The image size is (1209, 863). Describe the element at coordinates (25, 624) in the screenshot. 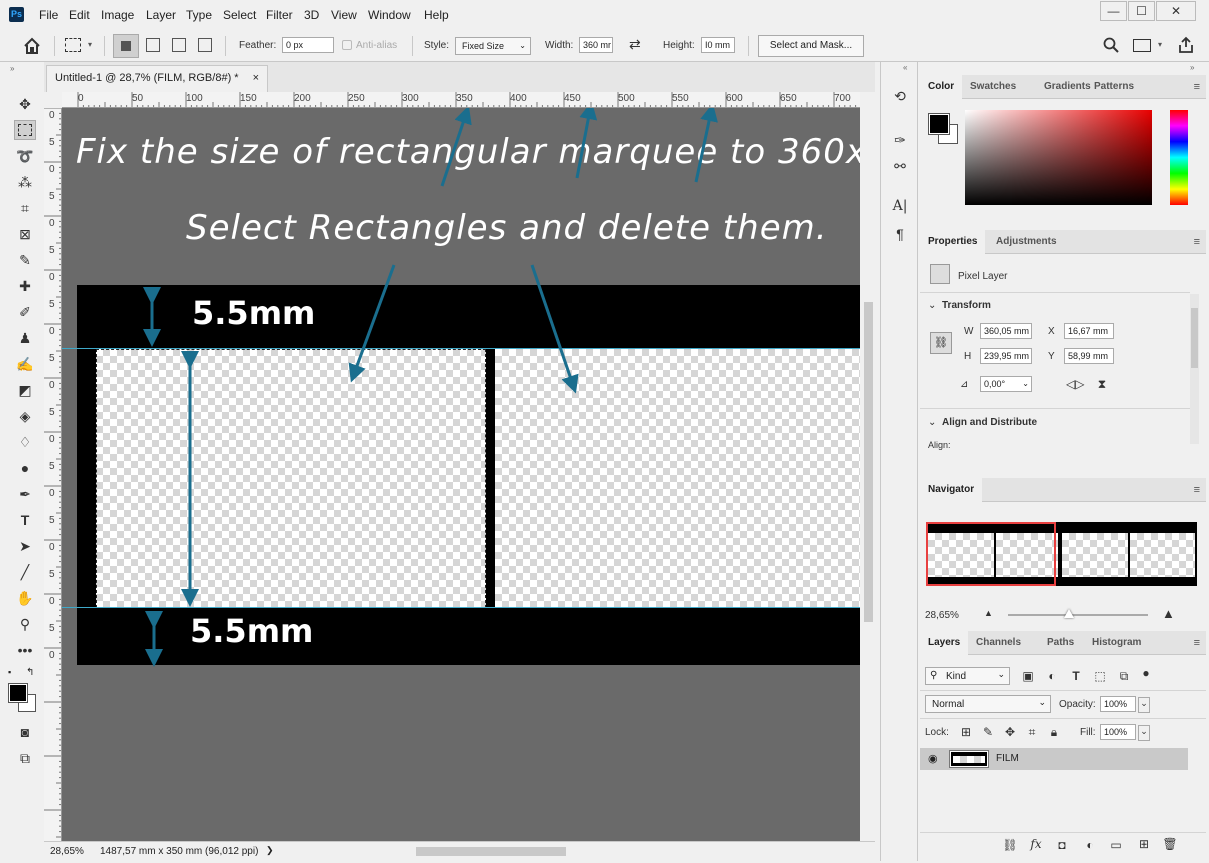

I see `zoom-tool-icon: ⚲` at that location.